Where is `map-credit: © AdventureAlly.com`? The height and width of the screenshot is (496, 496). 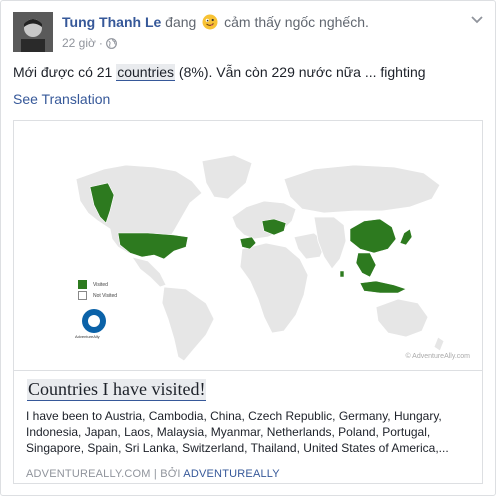
map-credit: © AdventureAlly.com is located at coordinates (437, 356).